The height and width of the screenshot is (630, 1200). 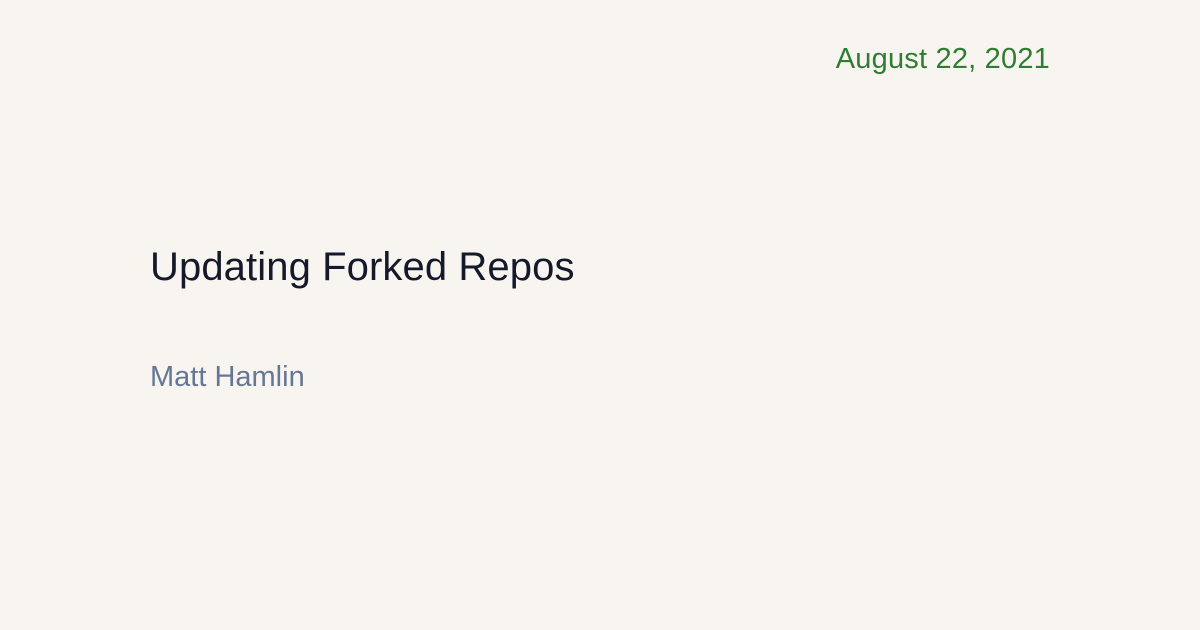 I want to click on post-title: Updating Forked Repos, so click(x=362, y=267).